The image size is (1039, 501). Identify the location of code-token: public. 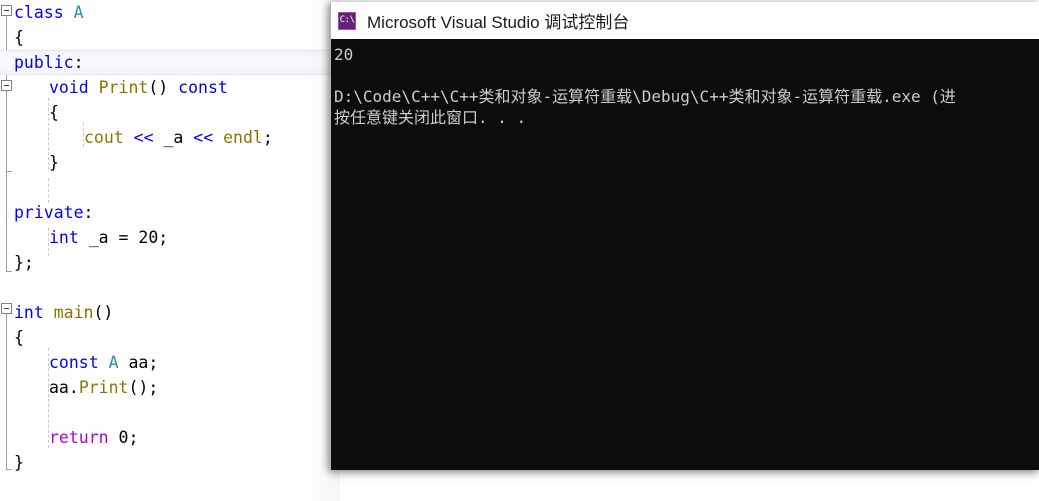
(44, 62).